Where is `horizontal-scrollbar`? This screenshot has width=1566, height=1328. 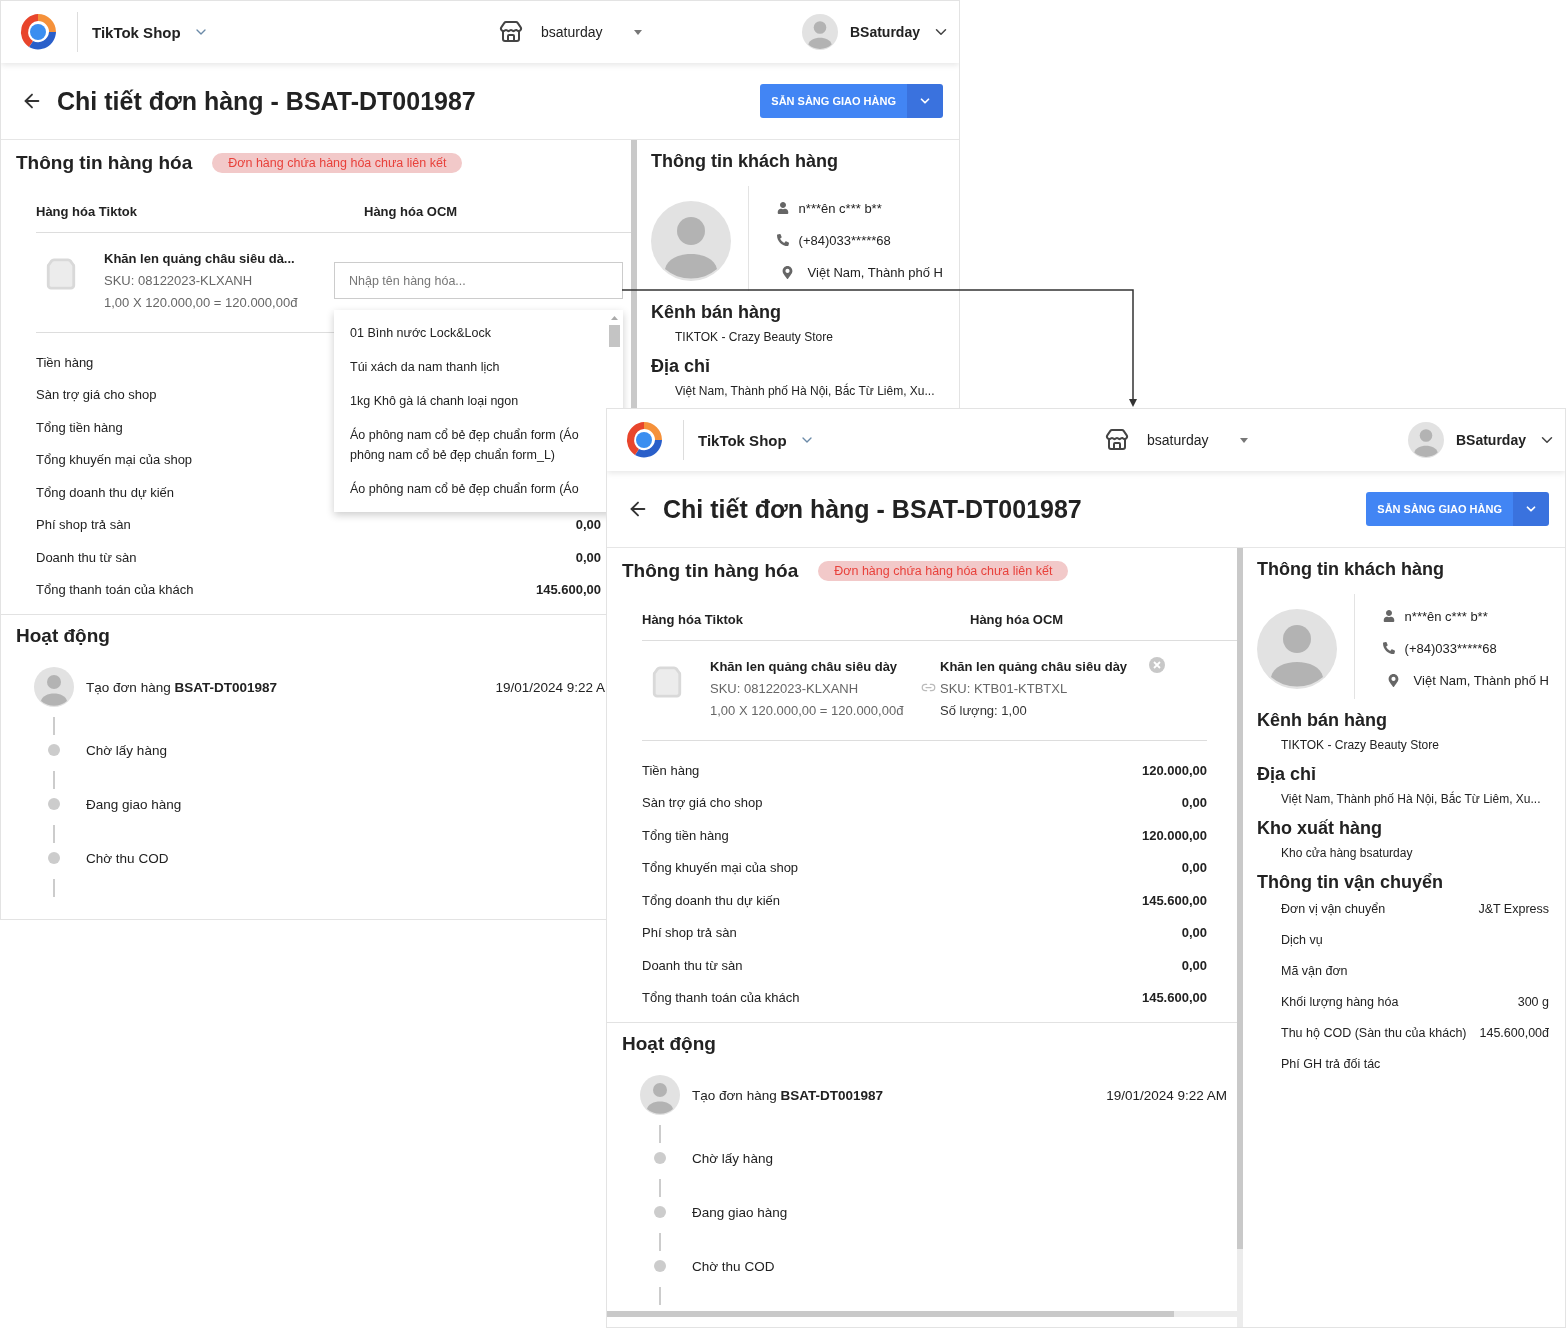
horizontal-scrollbar is located at coordinates (922, 1314).